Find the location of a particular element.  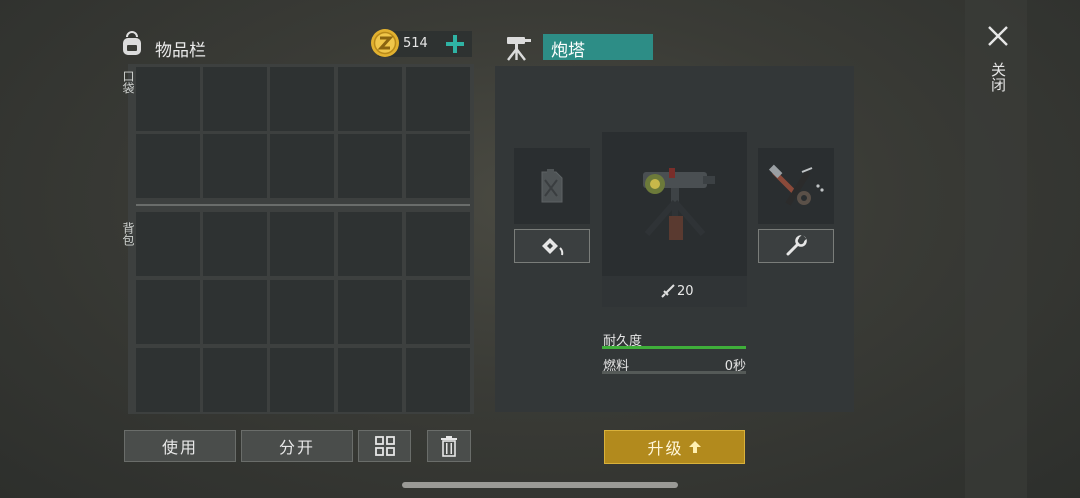

grid-icon is located at coordinates (384, 446).